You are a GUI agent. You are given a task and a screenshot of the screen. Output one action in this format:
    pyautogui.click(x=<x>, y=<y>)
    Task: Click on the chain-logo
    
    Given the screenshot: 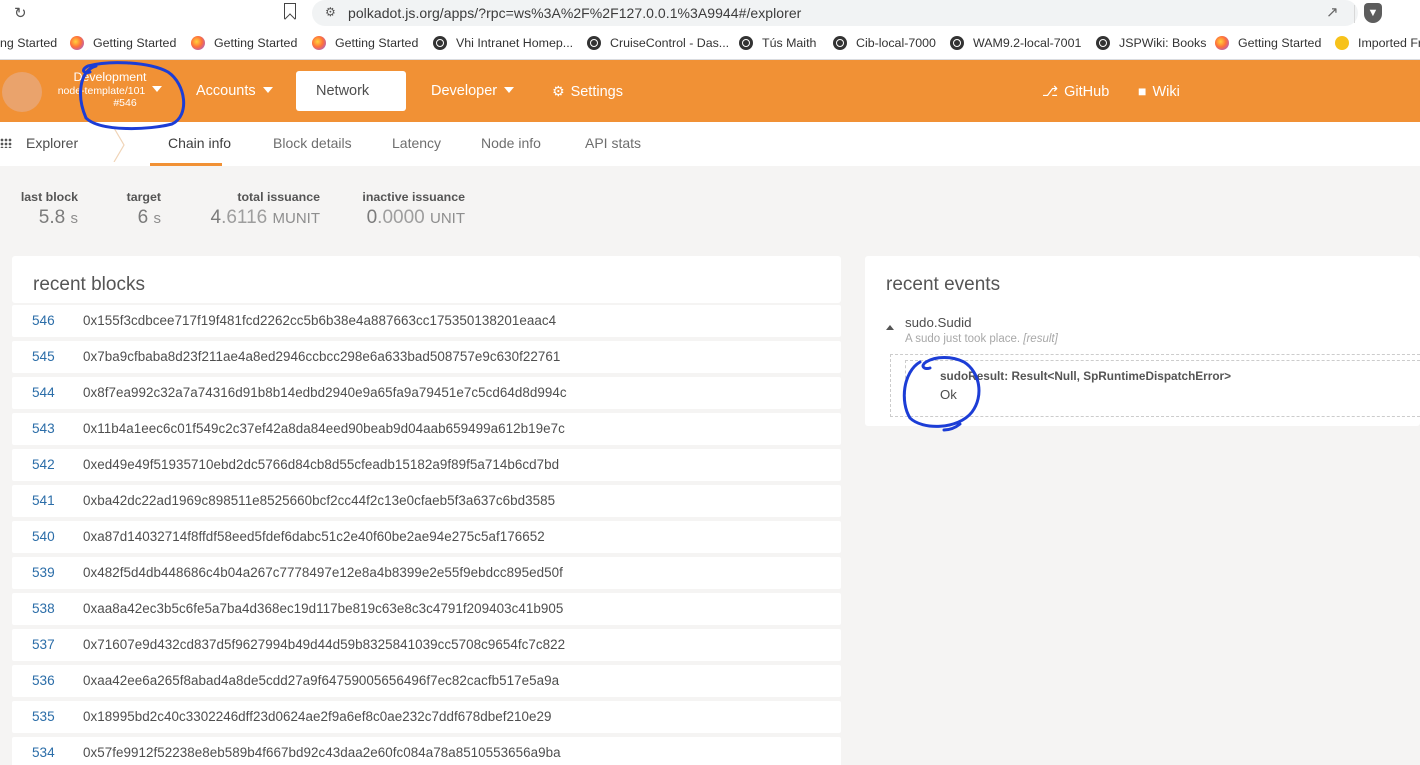 What is the action you would take?
    pyautogui.click(x=22, y=92)
    